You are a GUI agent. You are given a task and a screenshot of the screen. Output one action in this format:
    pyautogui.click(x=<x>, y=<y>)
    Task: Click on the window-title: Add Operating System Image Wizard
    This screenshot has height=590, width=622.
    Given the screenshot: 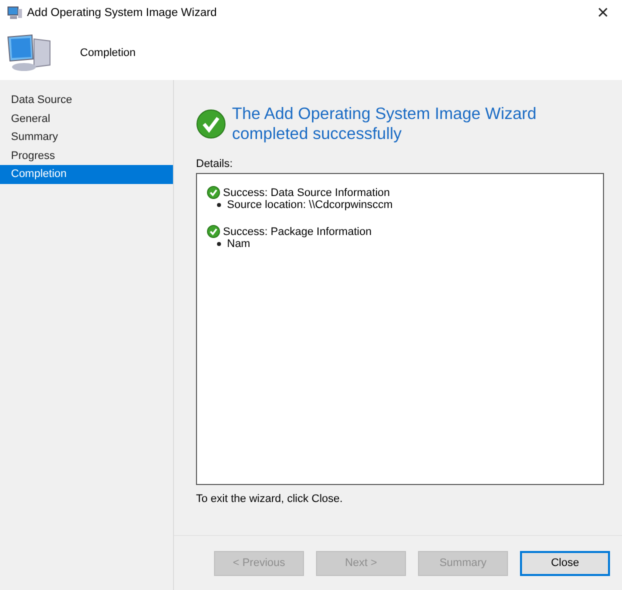 What is the action you would take?
    pyautogui.click(x=122, y=13)
    